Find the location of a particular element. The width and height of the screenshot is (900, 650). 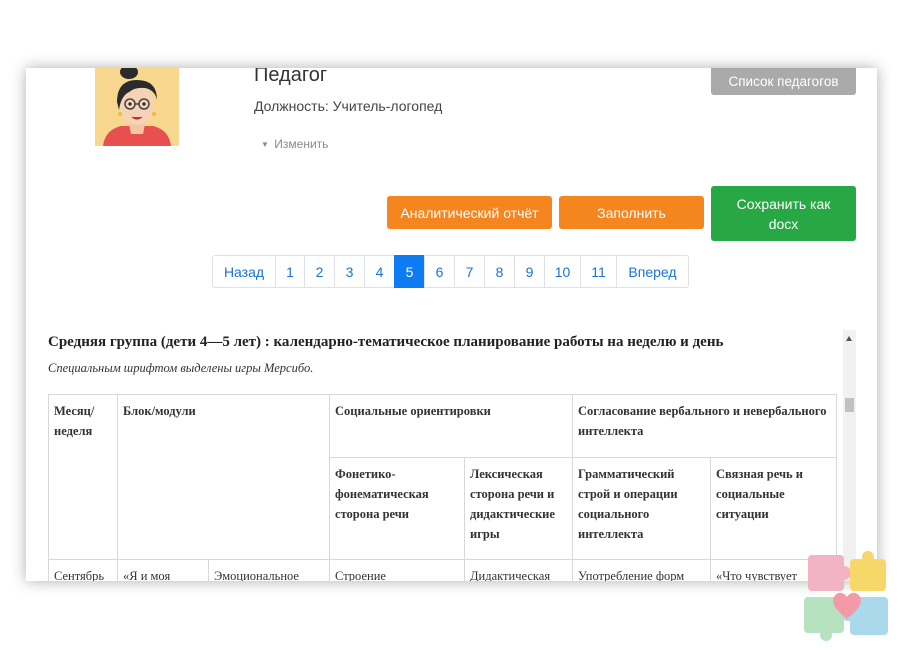

page-8: 8 is located at coordinates (499, 271).